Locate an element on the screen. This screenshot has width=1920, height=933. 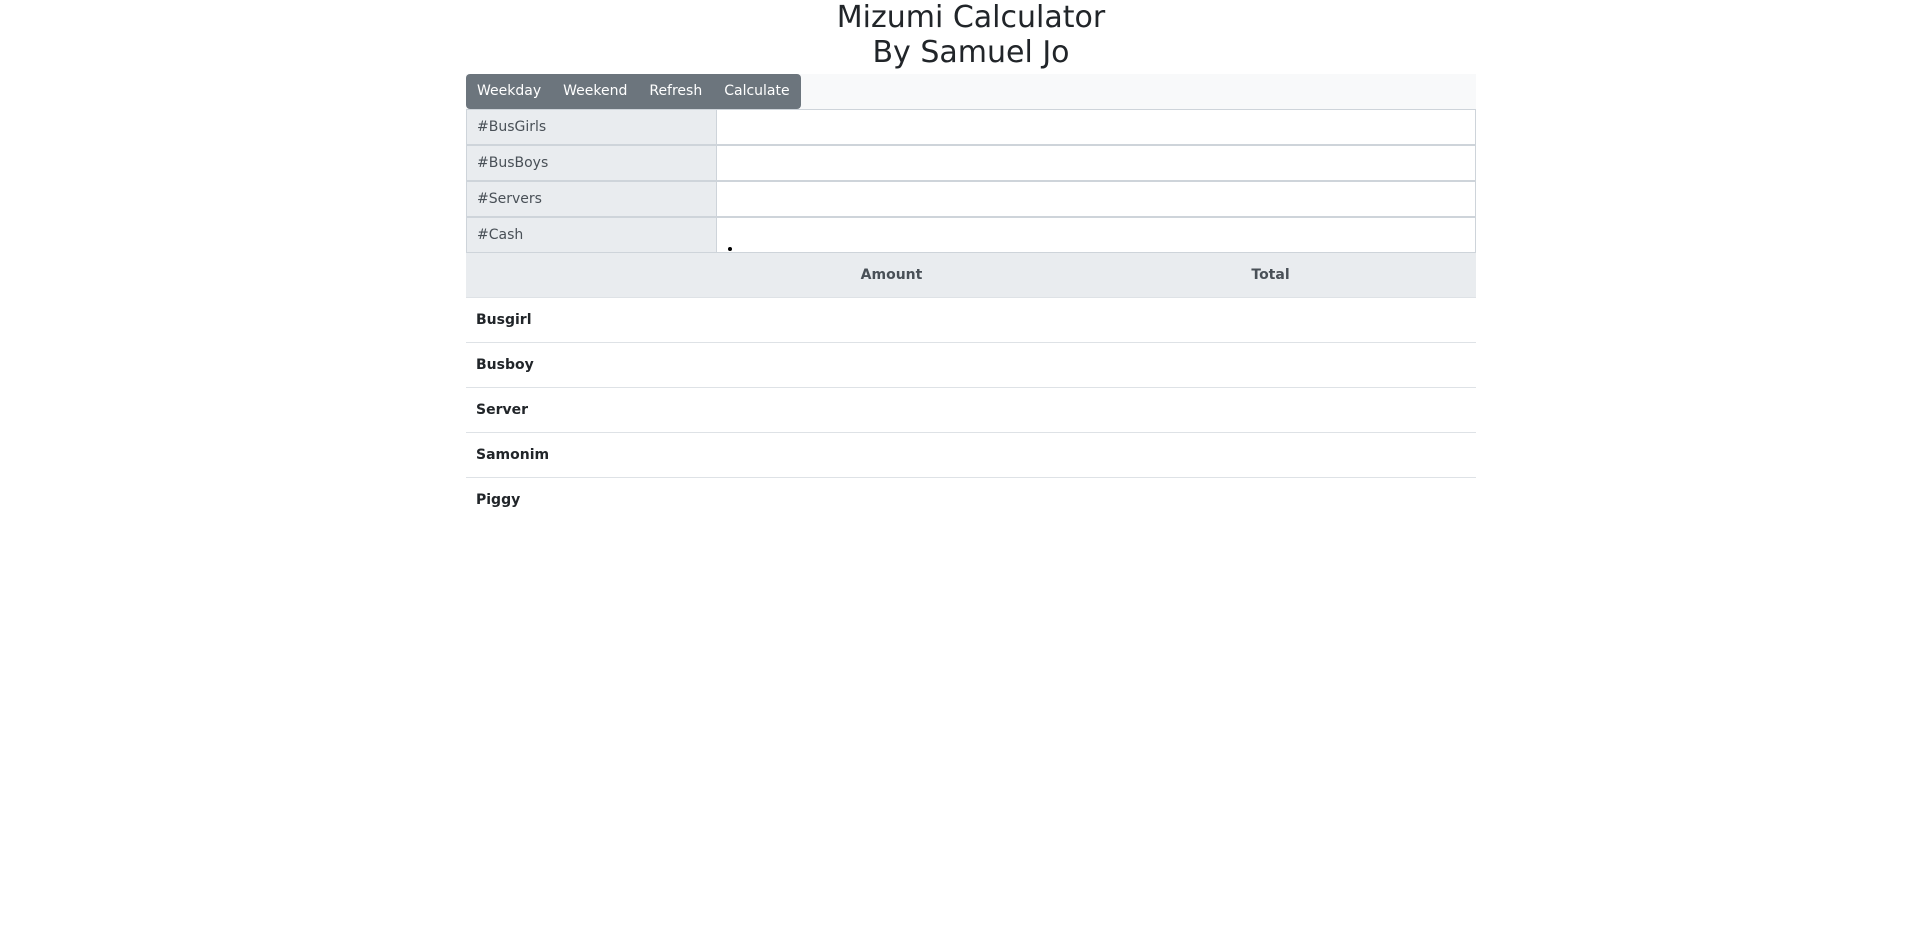
table-header-row: Amount Total is located at coordinates (971, 275).